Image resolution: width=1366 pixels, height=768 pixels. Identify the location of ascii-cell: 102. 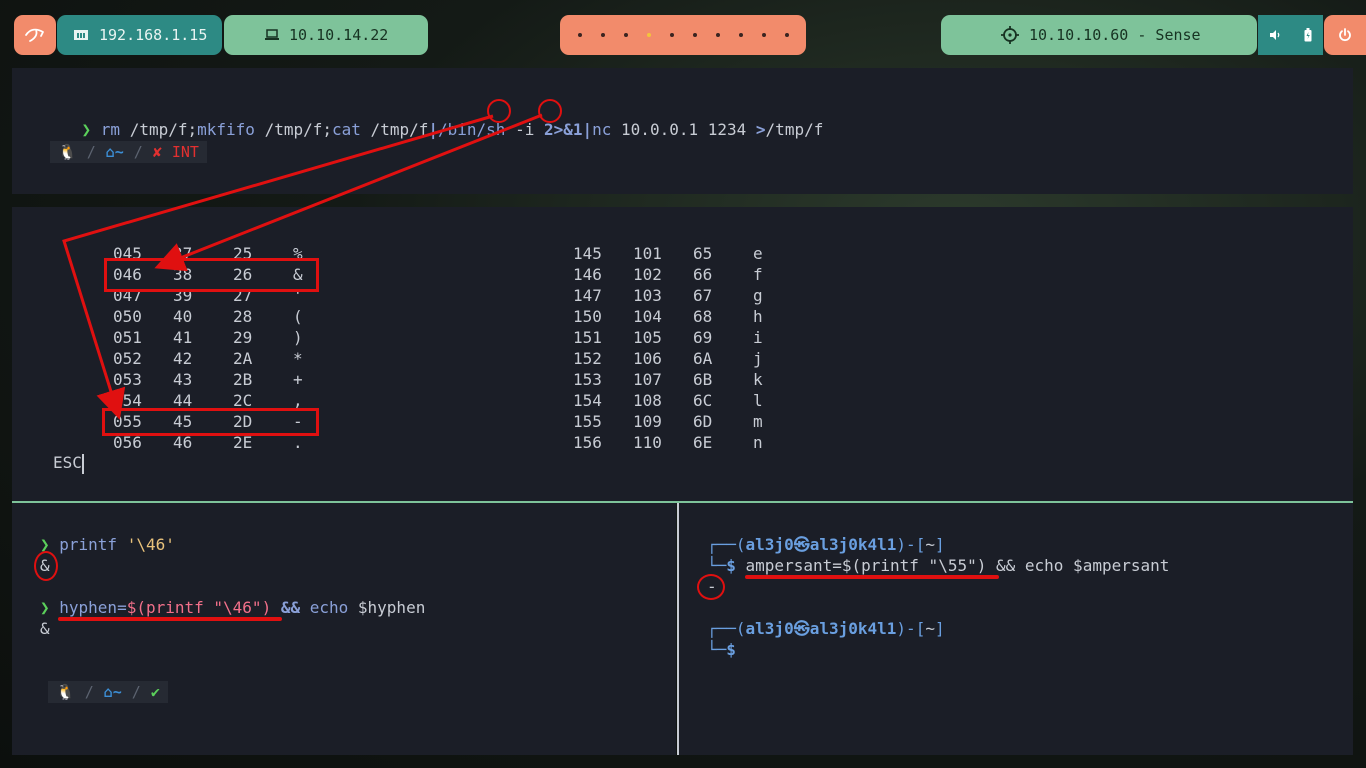
(647, 274).